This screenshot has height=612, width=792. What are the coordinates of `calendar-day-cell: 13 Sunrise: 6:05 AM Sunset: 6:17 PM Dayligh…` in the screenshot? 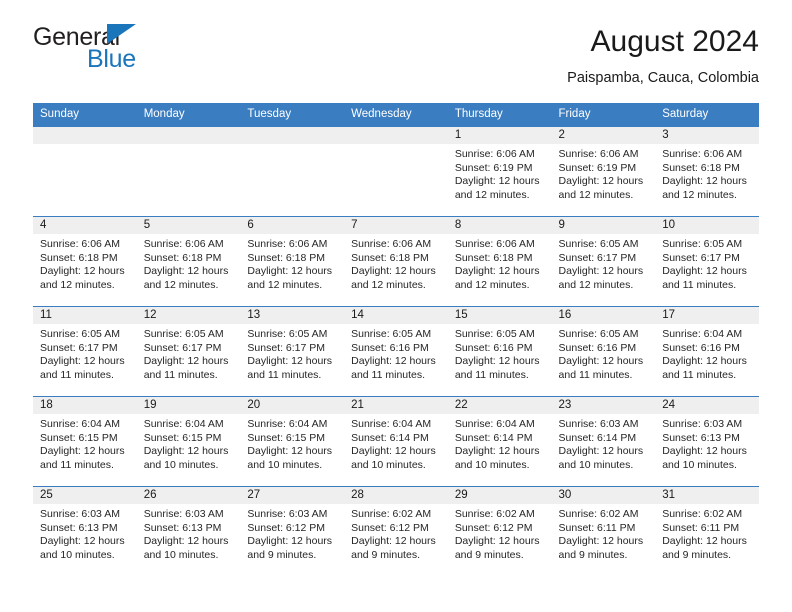 It's located at (292, 351).